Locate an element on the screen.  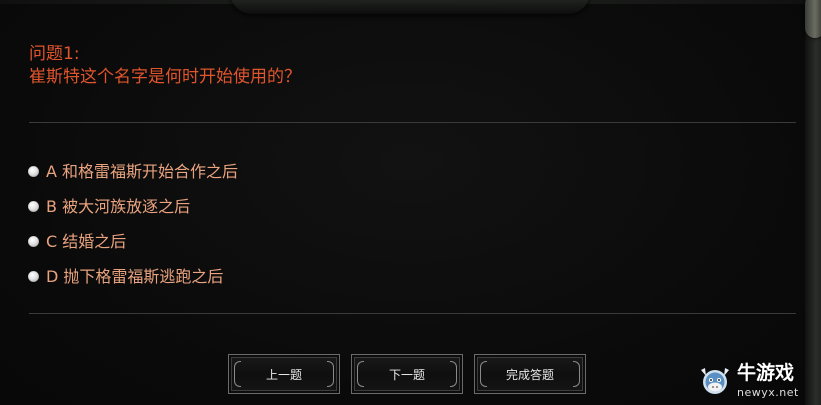
watermark-url: newyx.net is located at coordinates (768, 392).